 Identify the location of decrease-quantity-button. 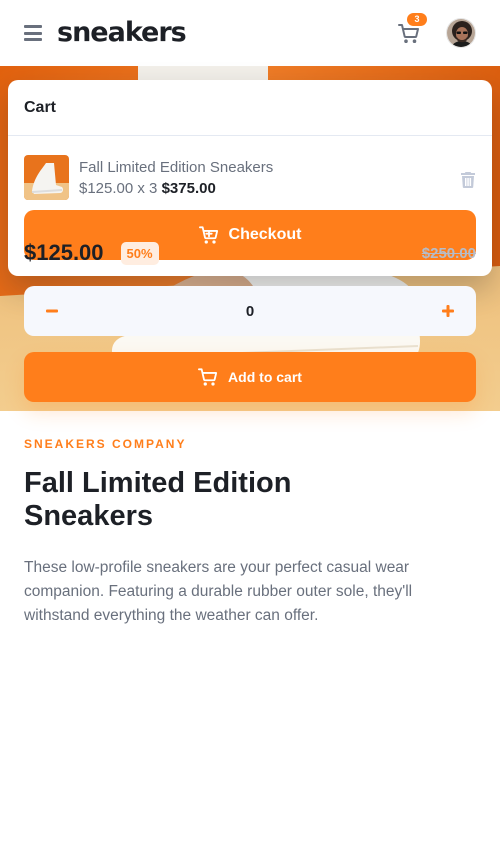
(52, 311).